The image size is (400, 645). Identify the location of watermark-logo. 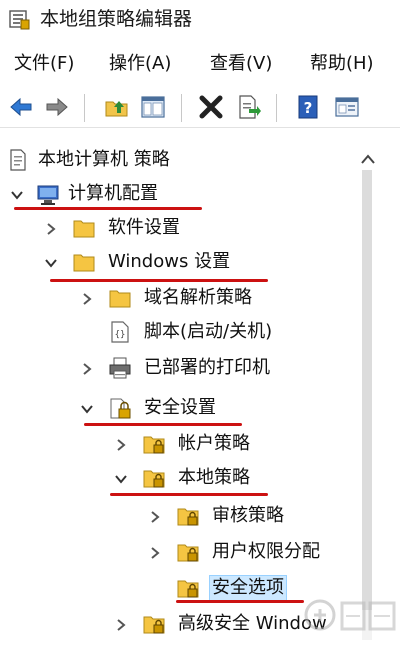
(350, 613).